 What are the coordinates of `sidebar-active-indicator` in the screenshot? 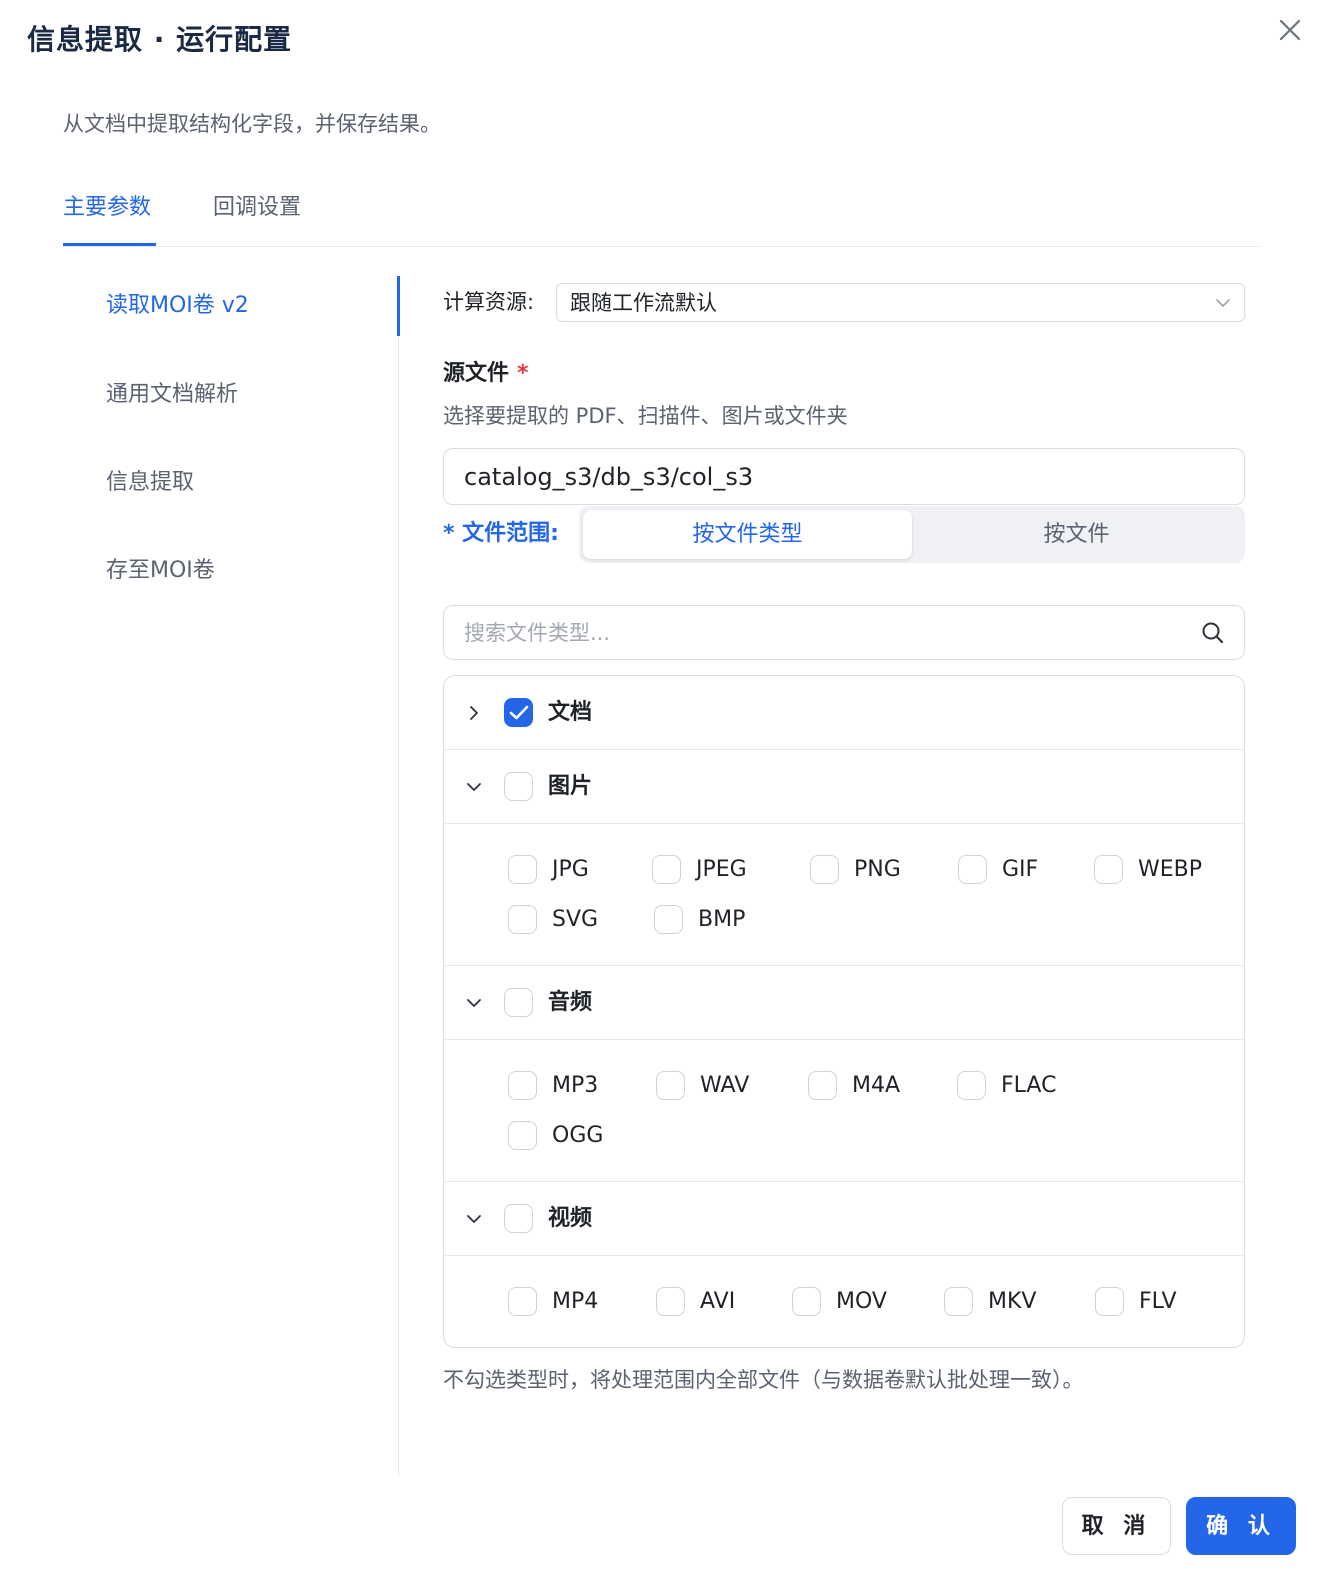 It's located at (398, 306).